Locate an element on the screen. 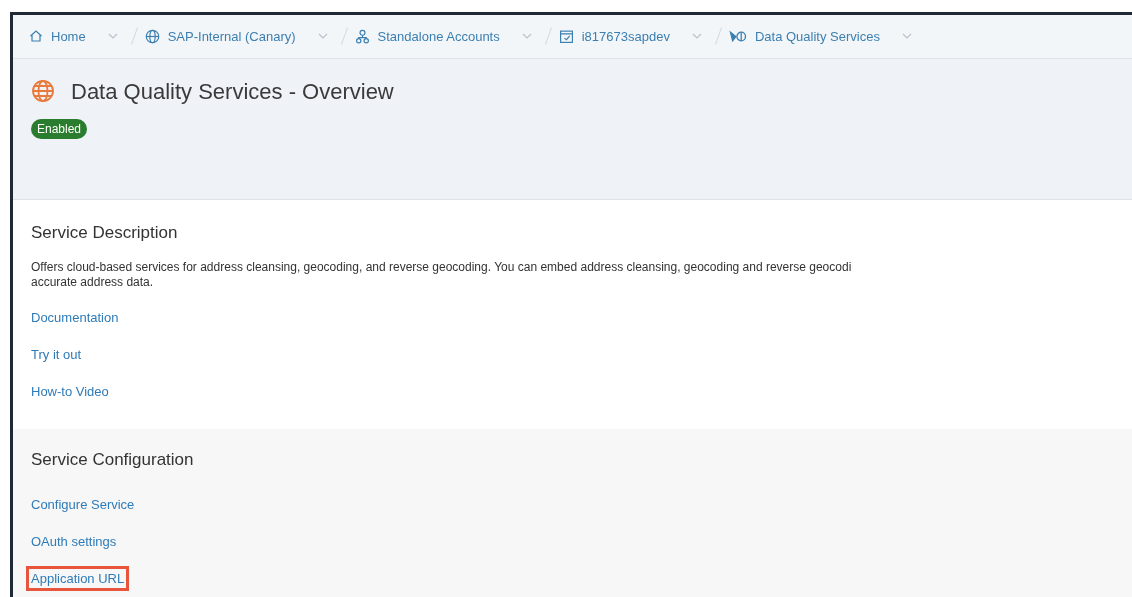 Image resolution: width=1132 pixels, height=597 pixels. home-icon is located at coordinates (36, 36).